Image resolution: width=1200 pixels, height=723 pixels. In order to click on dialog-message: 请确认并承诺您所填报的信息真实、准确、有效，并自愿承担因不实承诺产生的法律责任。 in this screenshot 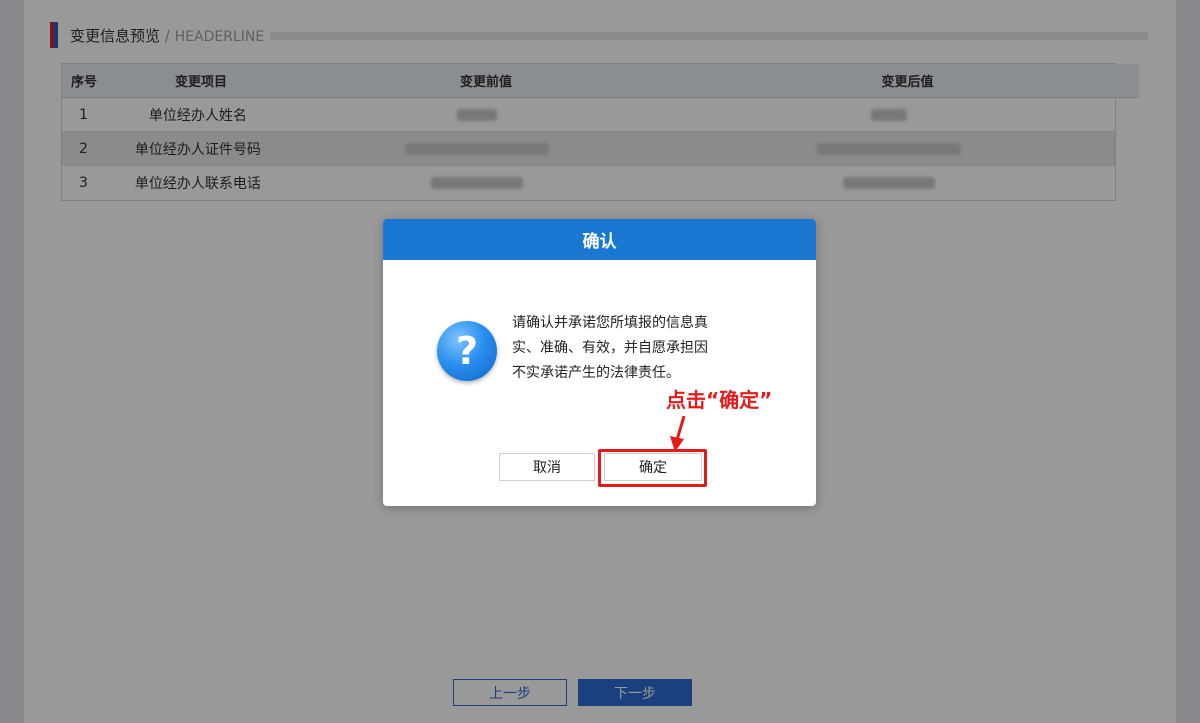, I will do `click(610, 348)`.